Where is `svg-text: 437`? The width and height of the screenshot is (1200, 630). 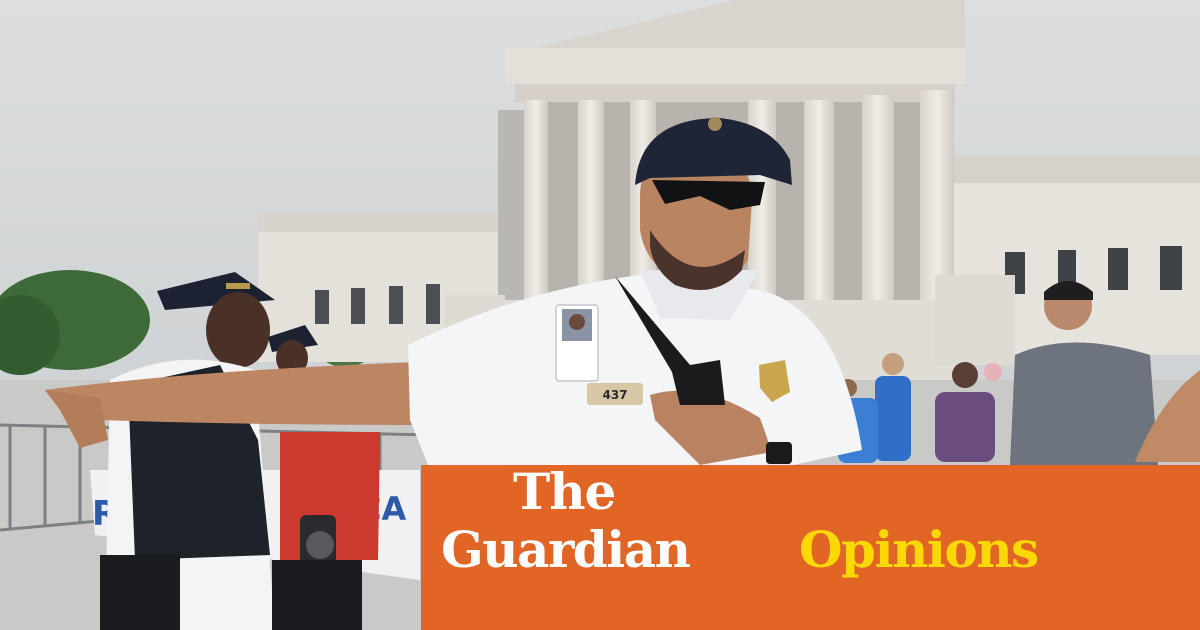
svg-text: 437 is located at coordinates (614, 395).